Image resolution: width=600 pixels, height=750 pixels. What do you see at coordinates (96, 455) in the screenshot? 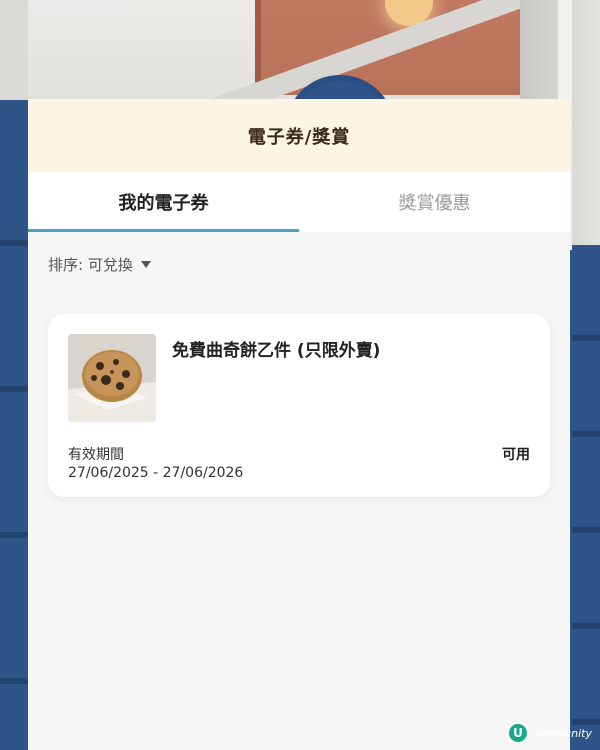
I see `validity-label: 有效期間` at bounding box center [96, 455].